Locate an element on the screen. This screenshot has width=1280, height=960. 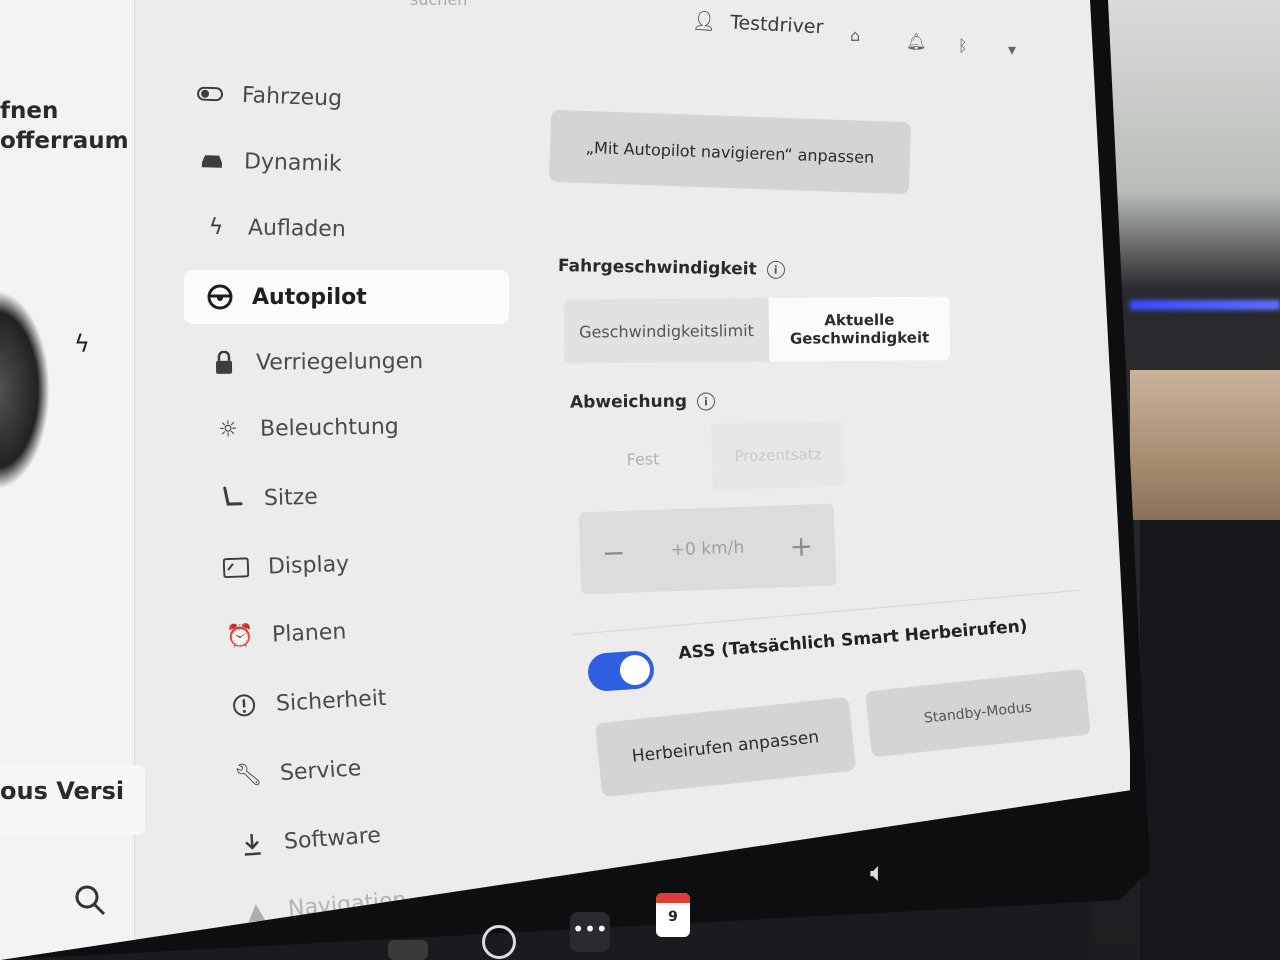
sidebar-item-label: Planen is located at coordinates (309, 633).